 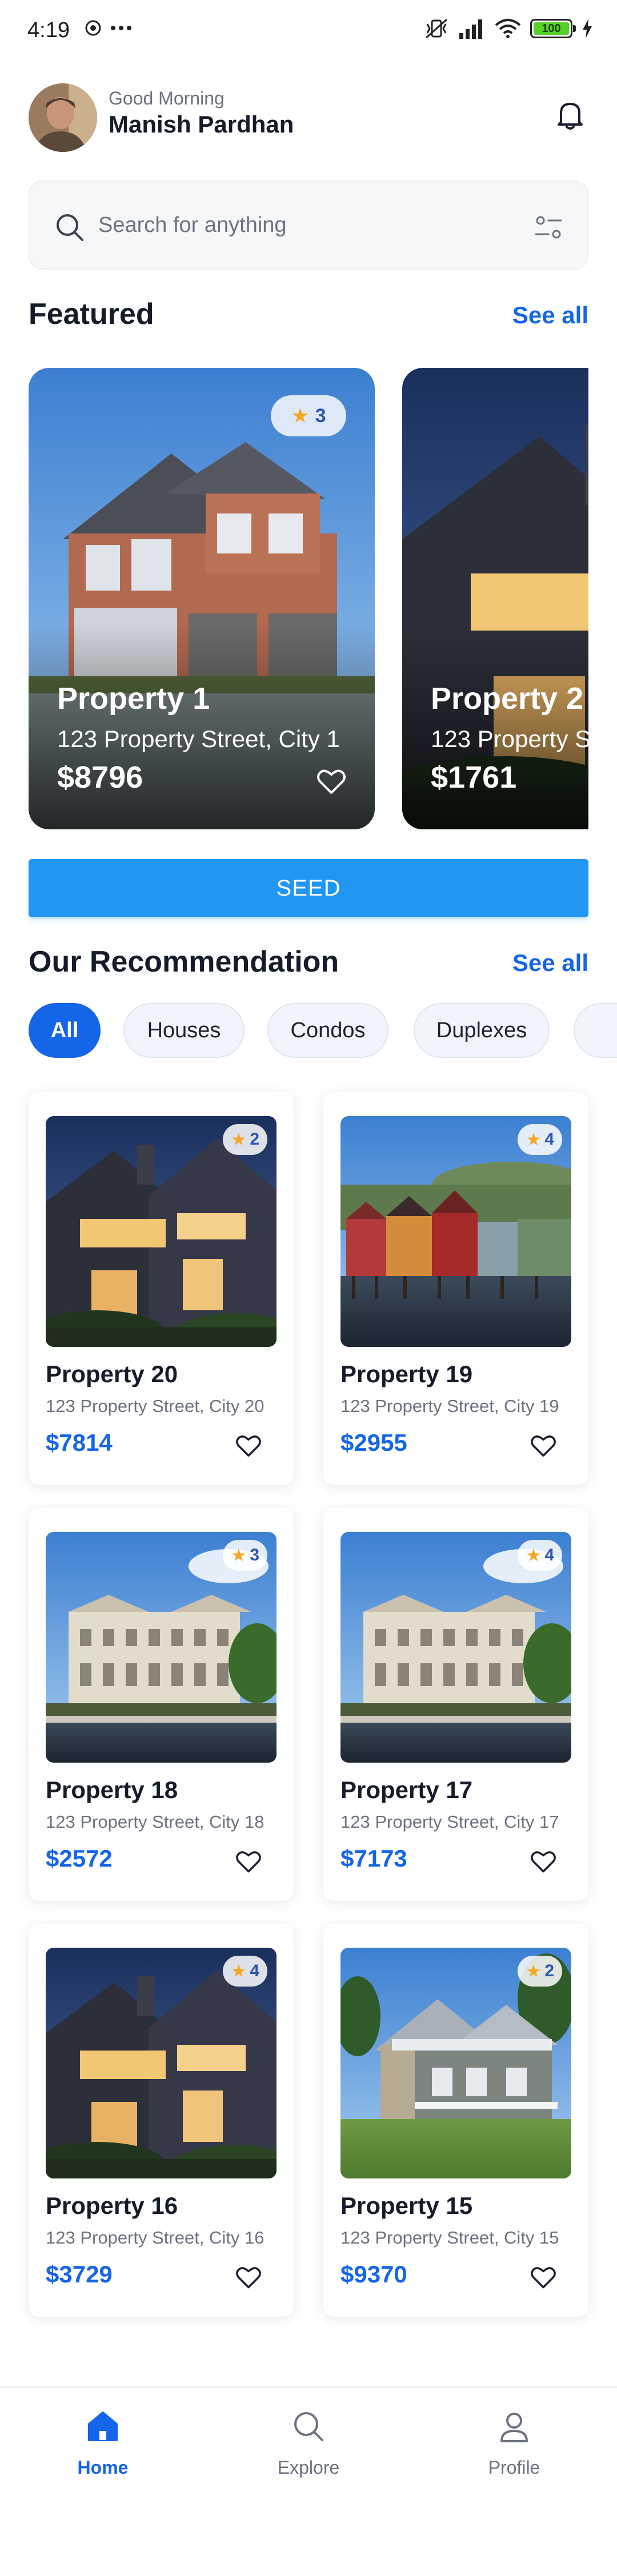 I want to click on filter-chip-all: All, so click(x=65, y=1030).